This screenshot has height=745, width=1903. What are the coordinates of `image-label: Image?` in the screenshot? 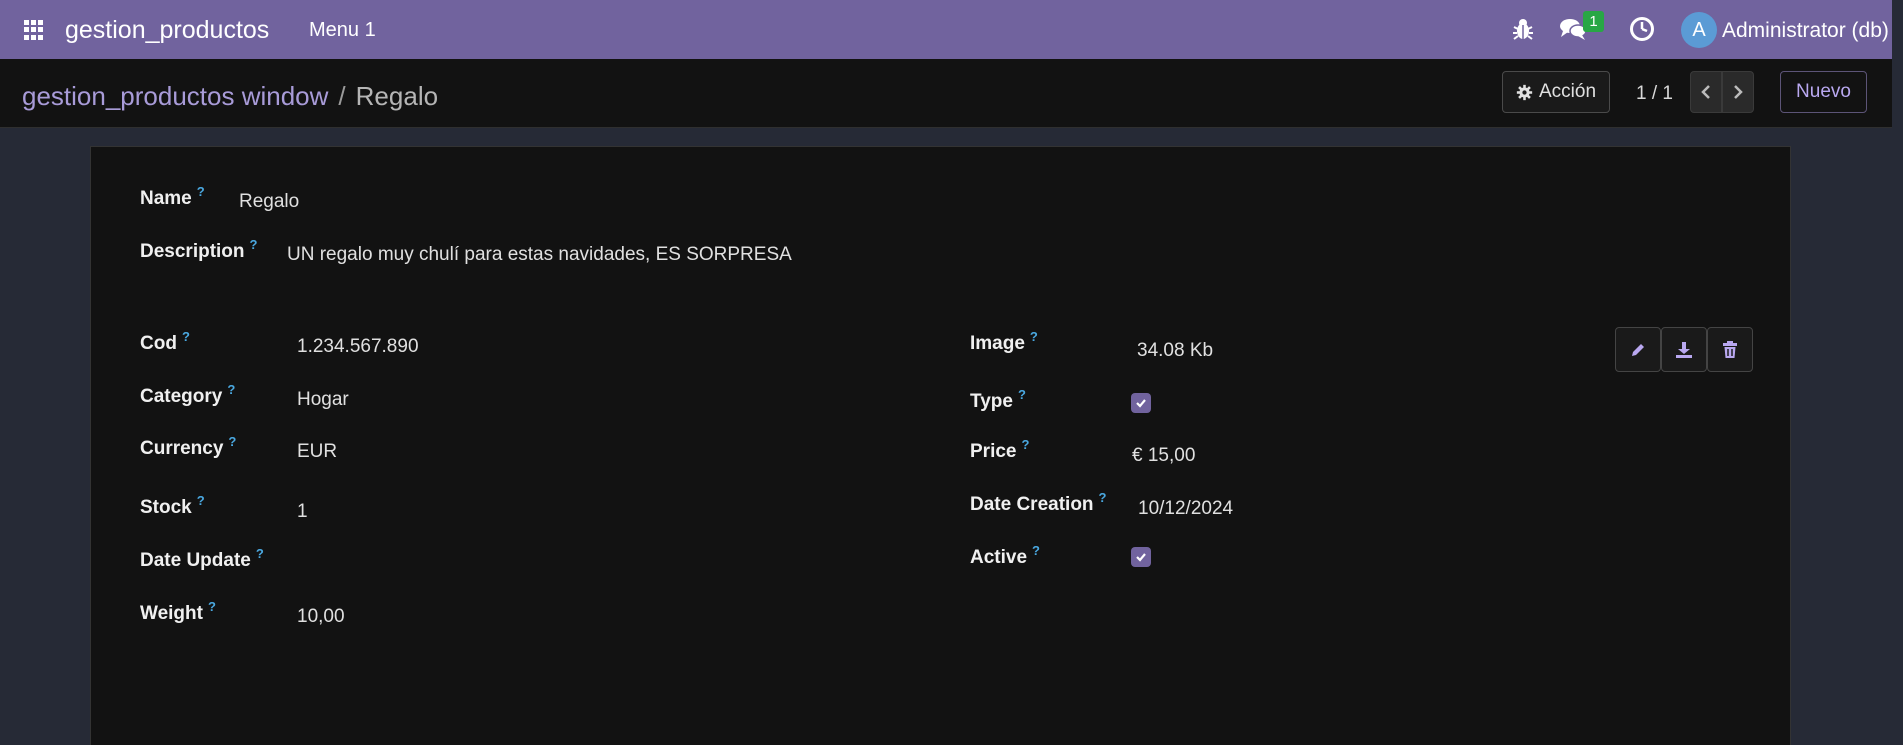 It's located at (1004, 341).